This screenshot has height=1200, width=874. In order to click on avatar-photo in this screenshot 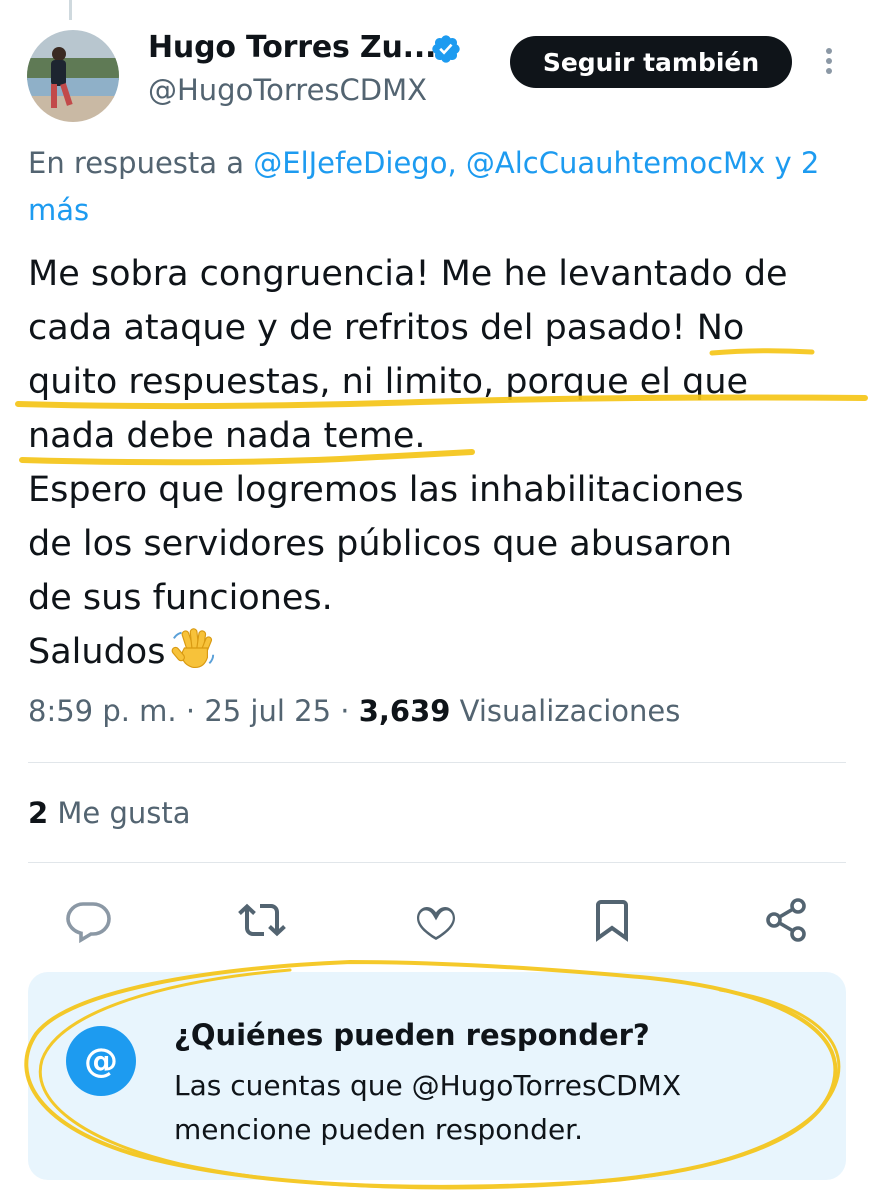, I will do `click(73, 76)`.